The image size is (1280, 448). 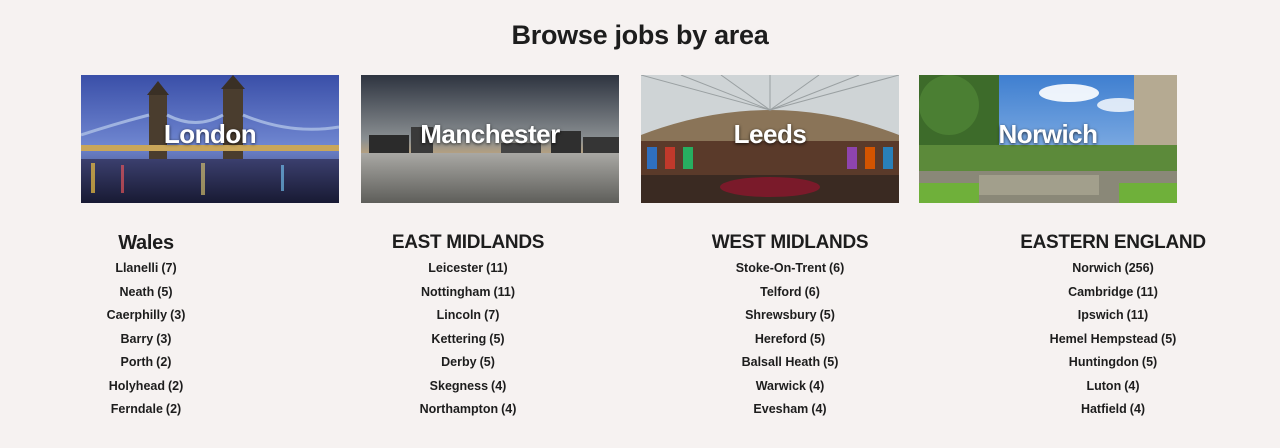 I want to click on list-item: Kettering (5), so click(x=468, y=339).